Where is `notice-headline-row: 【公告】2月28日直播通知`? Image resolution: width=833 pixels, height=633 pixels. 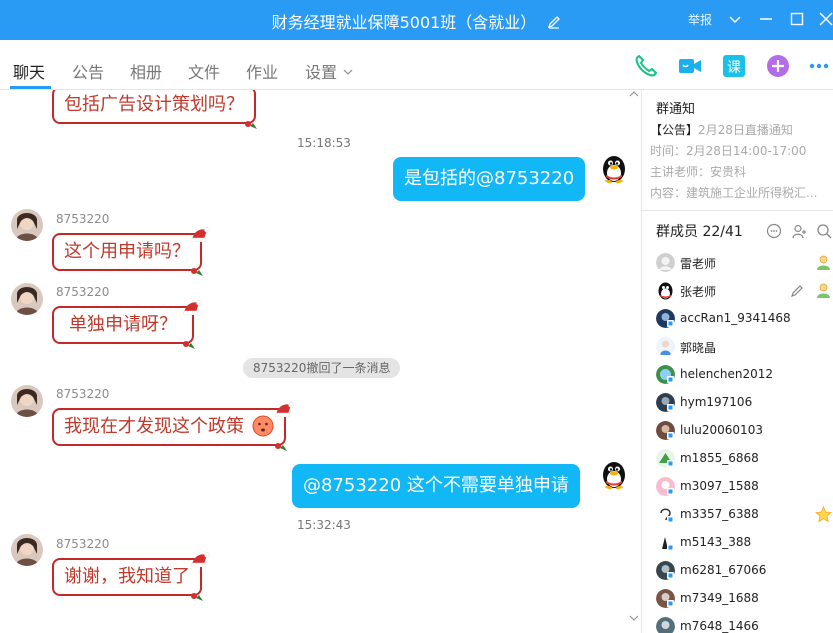
notice-headline-row: 【公告】2月28日直播通知 is located at coordinates (721, 129).